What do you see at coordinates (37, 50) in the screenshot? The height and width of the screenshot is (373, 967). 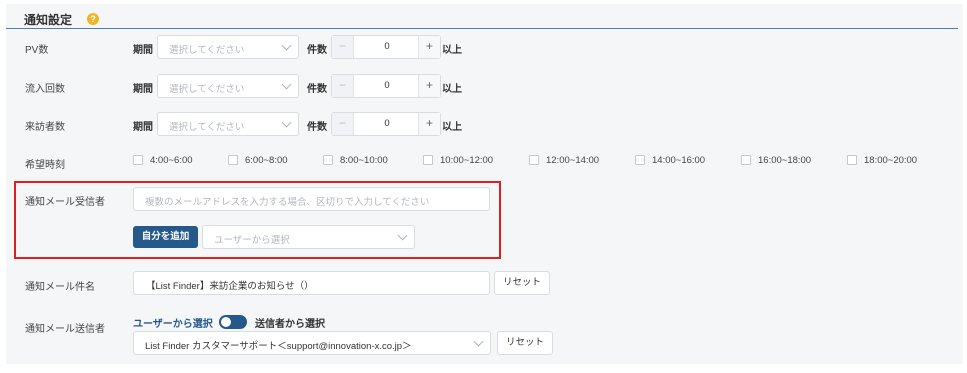 I see `row-label-pv: PV数` at bounding box center [37, 50].